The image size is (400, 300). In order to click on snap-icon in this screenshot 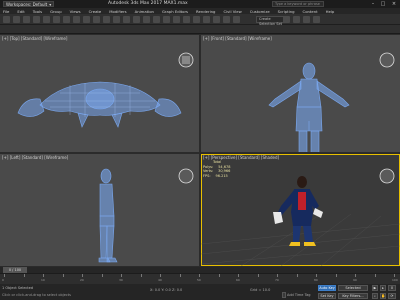, I will do `click(146, 19)`.